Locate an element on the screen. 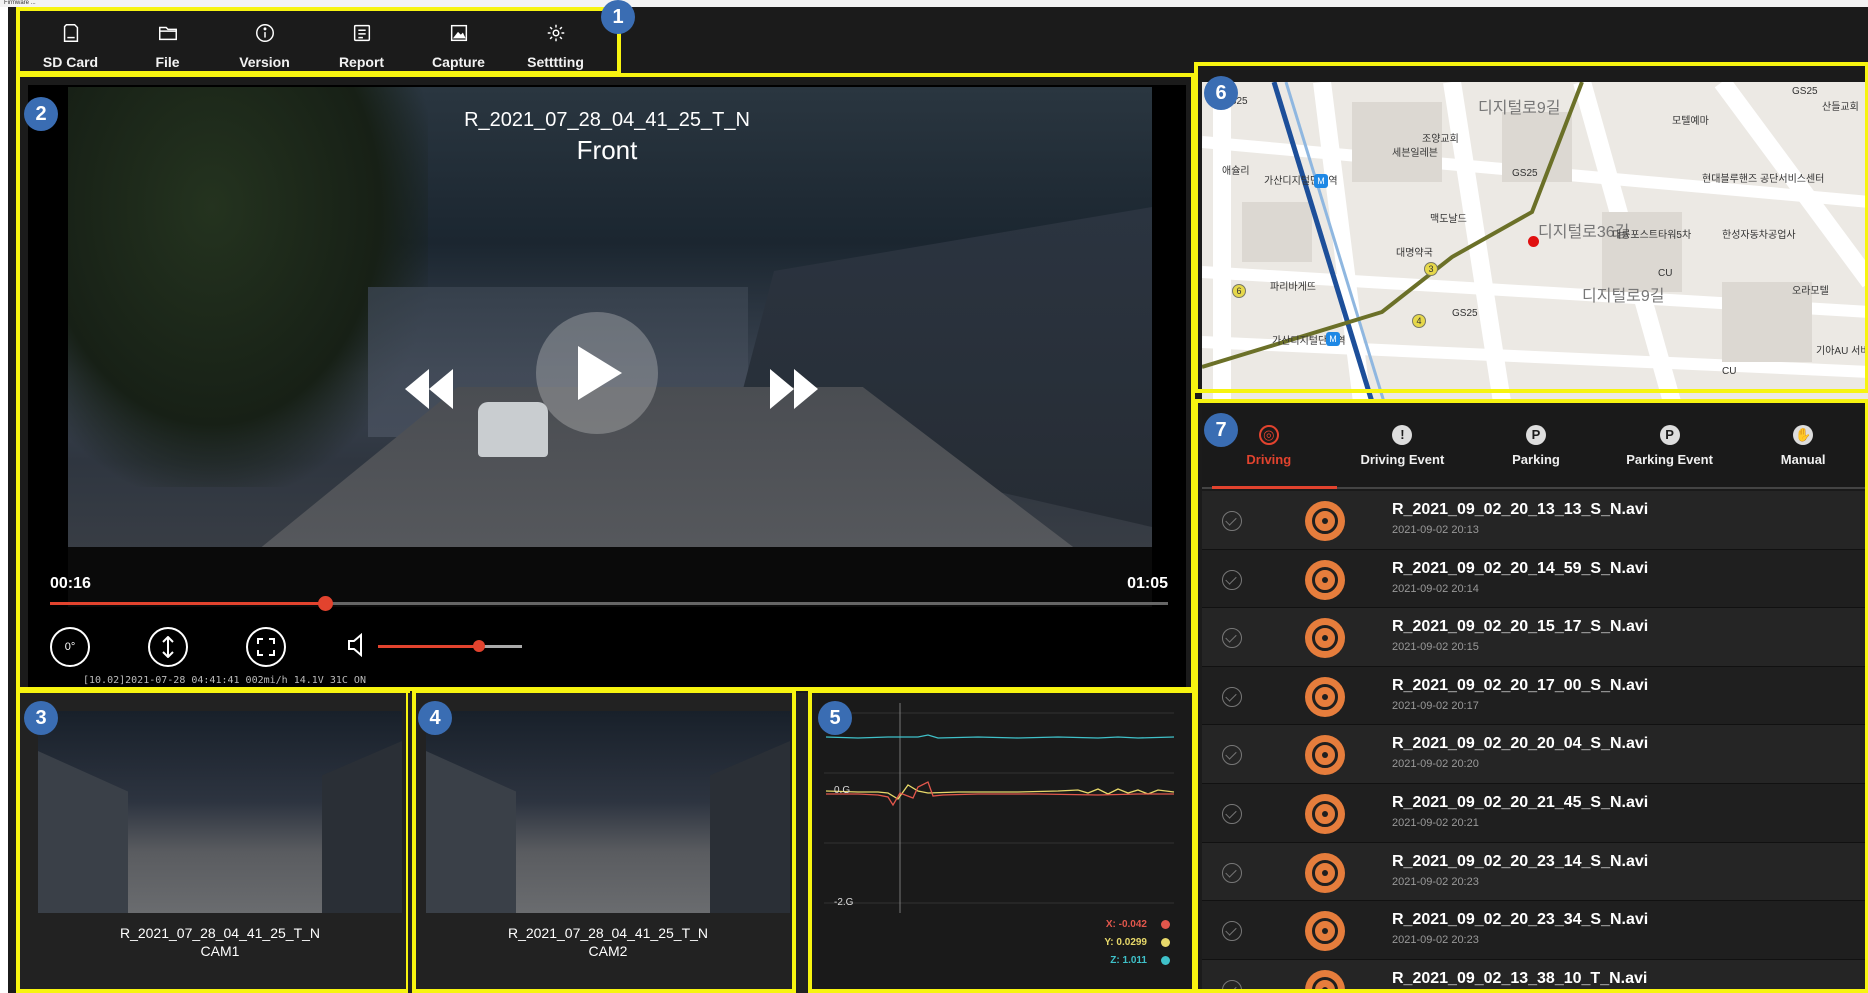 Image resolution: width=1868 pixels, height=993 pixels. badge-4: 4 is located at coordinates (435, 718).